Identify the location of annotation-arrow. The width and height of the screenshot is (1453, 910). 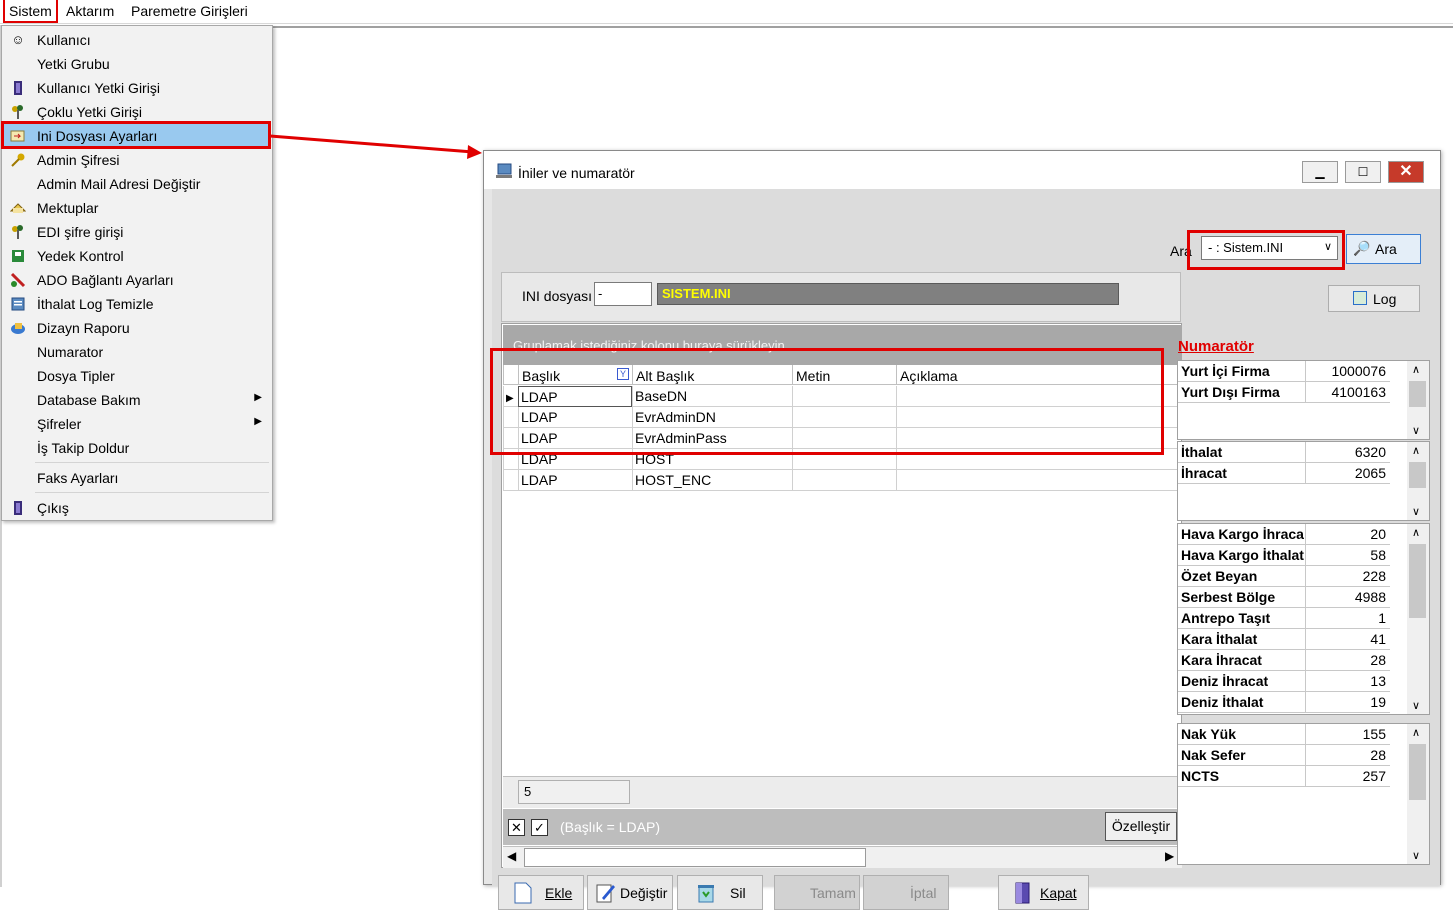
(375, 146).